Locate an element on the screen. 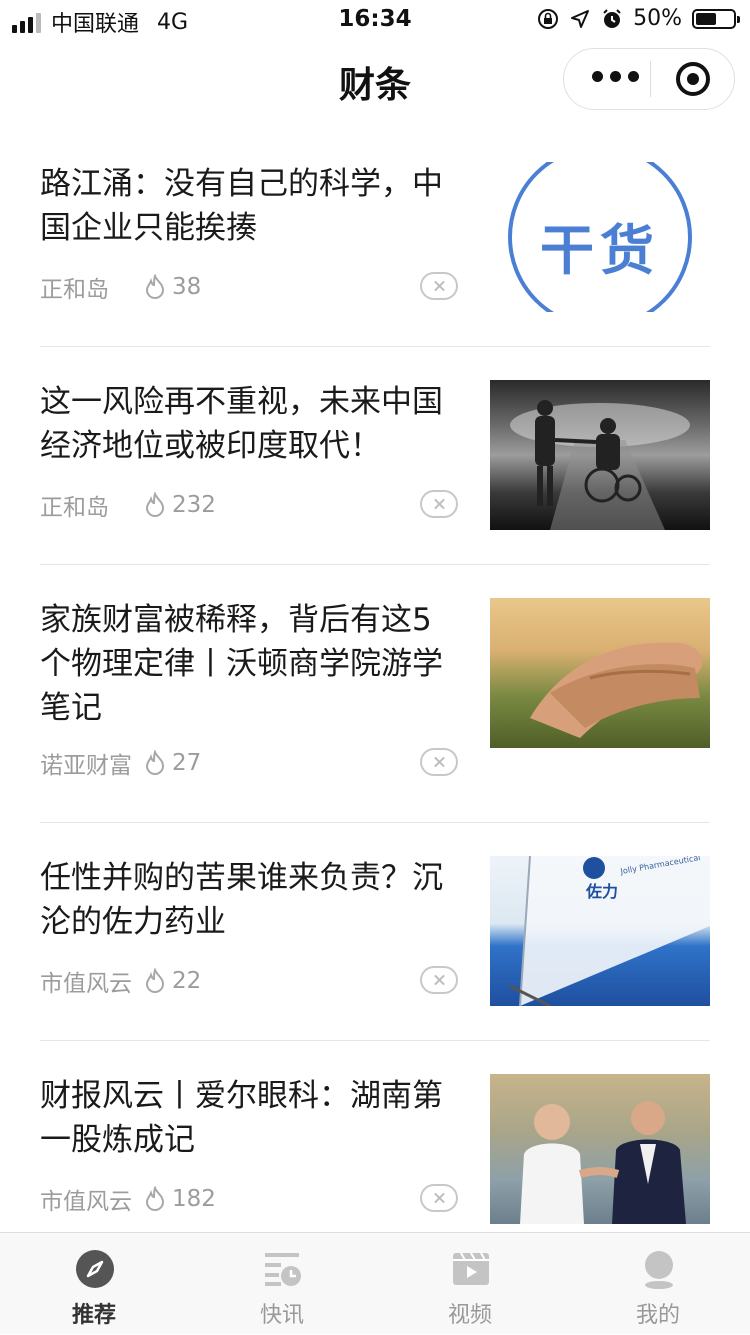 This screenshot has height=1335, width=750. article-thumbnail: 干货 is located at coordinates (600, 237).